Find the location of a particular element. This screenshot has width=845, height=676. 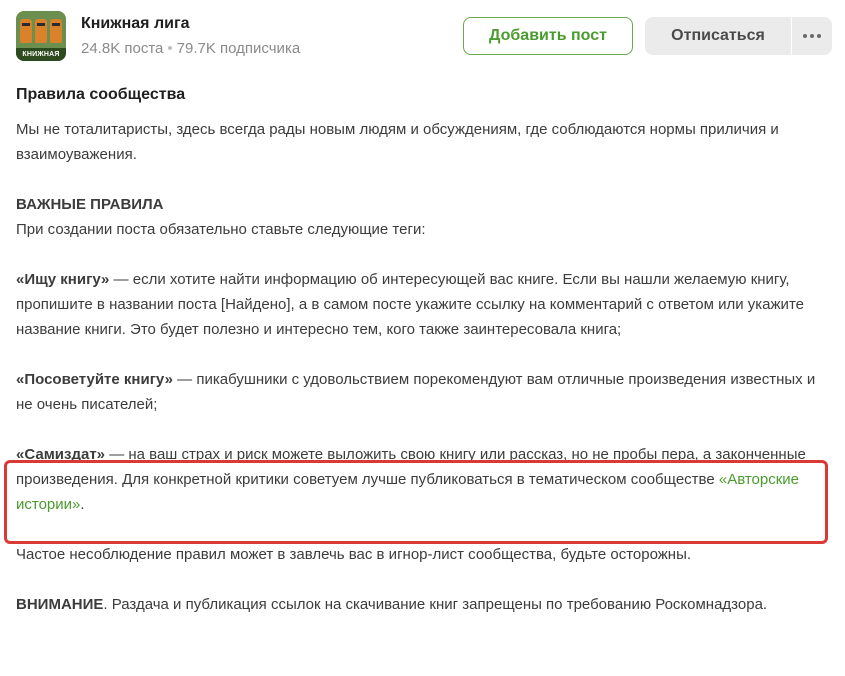

important-rules-title: ВАЖНЫЕ ПРАВИЛА is located at coordinates (90, 204).